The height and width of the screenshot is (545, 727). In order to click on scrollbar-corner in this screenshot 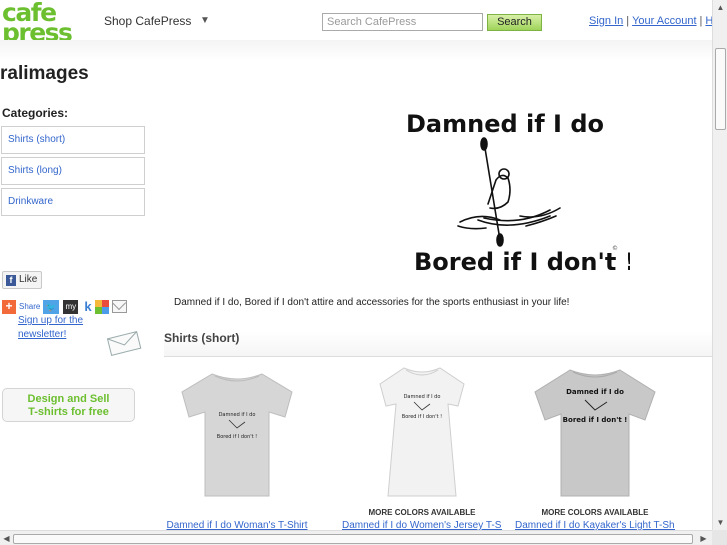, I will do `click(719, 537)`.